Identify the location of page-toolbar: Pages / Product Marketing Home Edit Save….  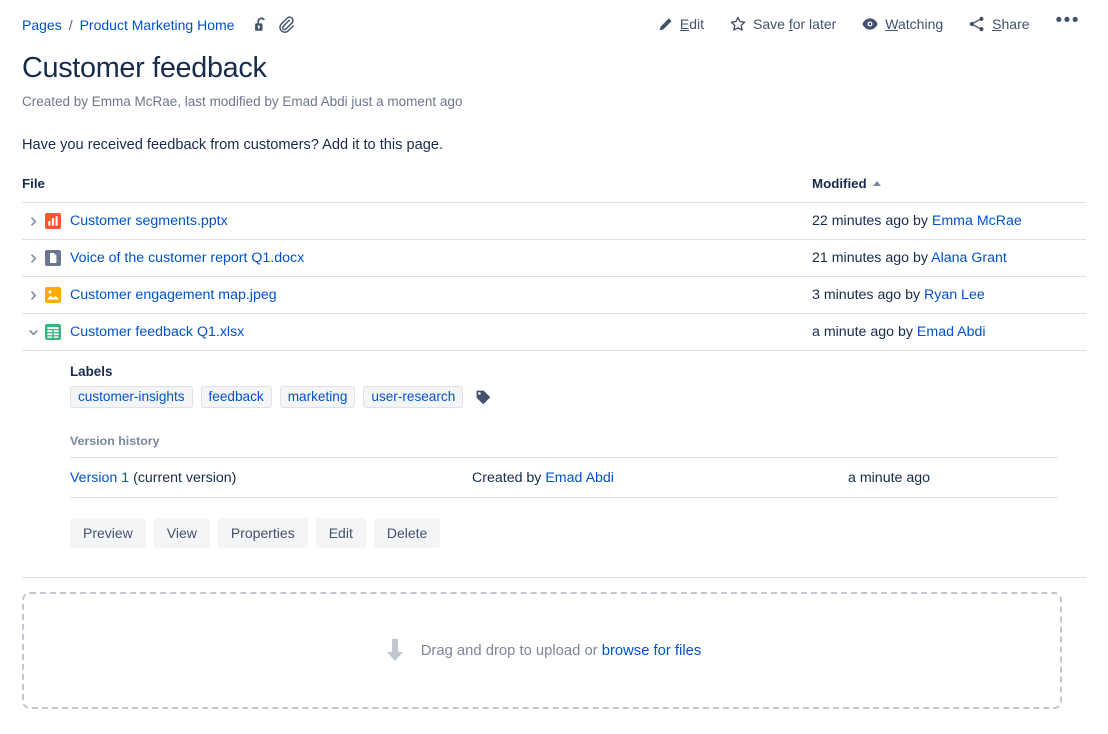
(554, 22).